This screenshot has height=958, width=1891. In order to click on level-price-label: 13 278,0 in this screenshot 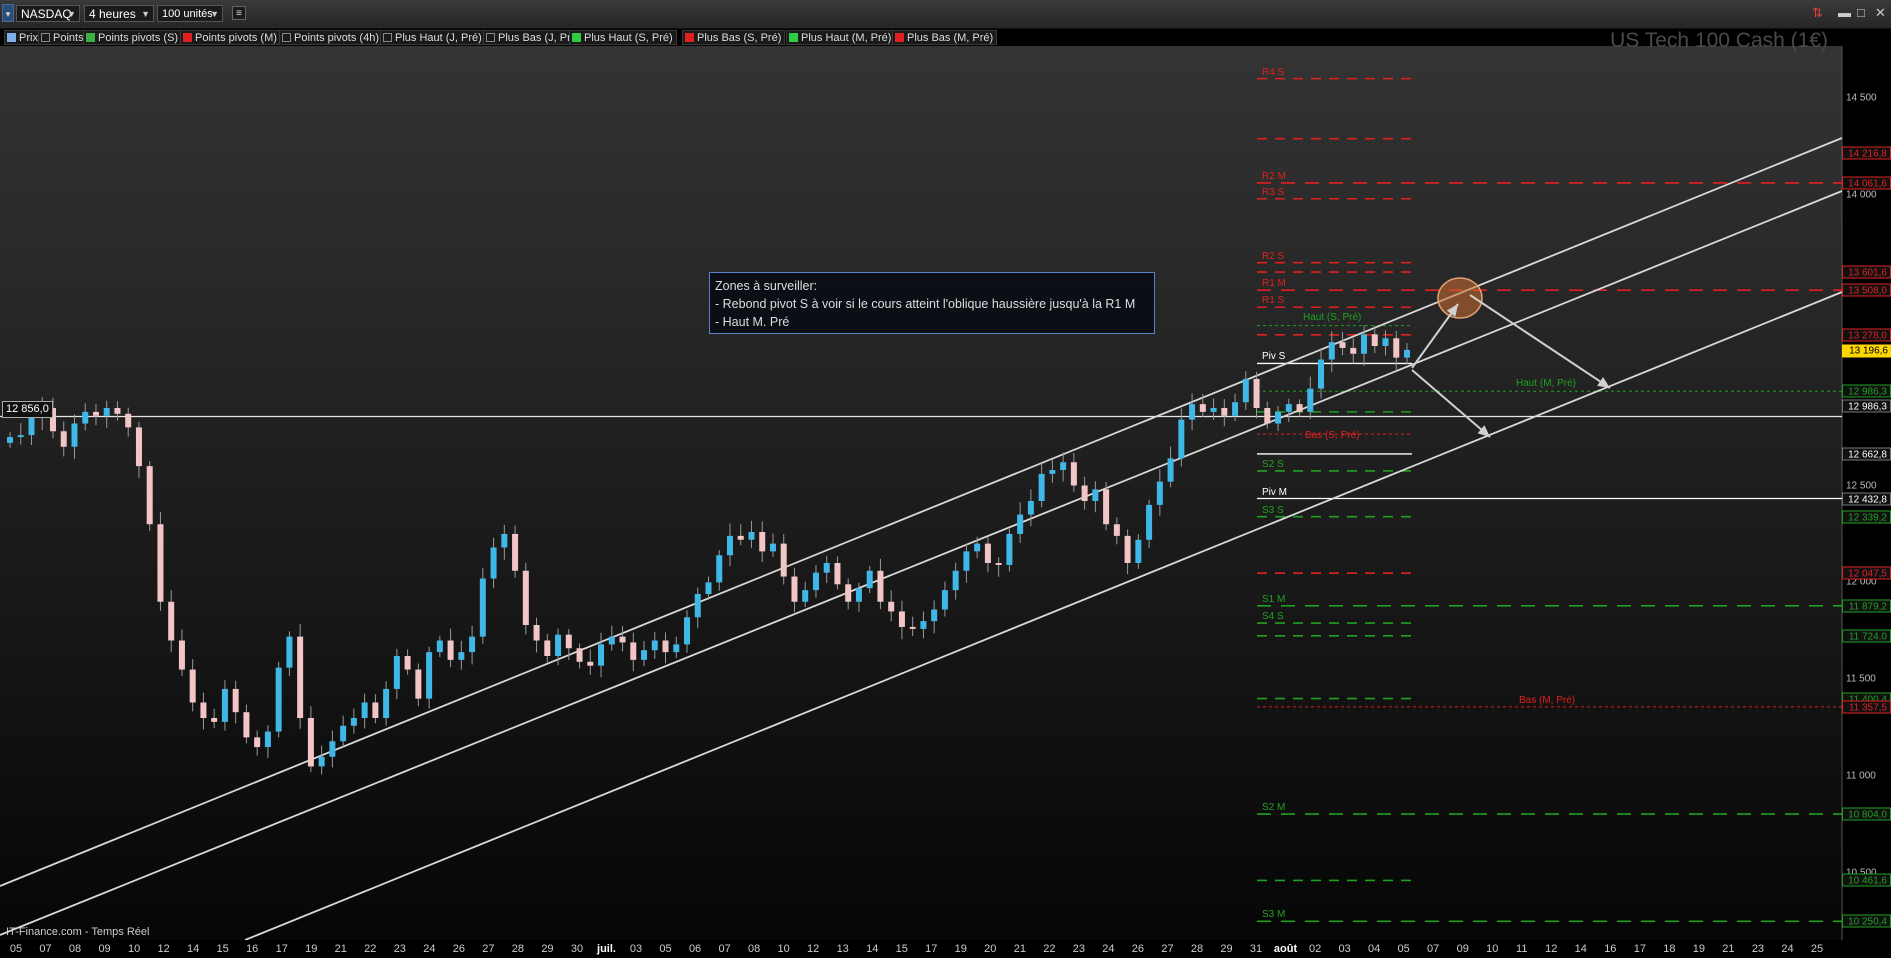, I will do `click(1866, 335)`.